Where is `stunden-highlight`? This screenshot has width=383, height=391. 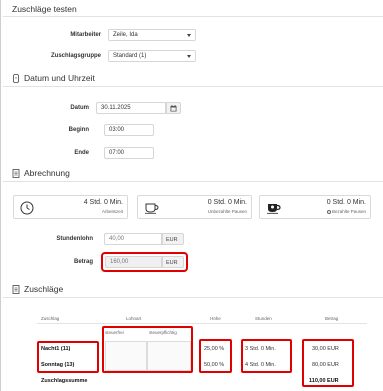 stunden-highlight is located at coordinates (266, 356).